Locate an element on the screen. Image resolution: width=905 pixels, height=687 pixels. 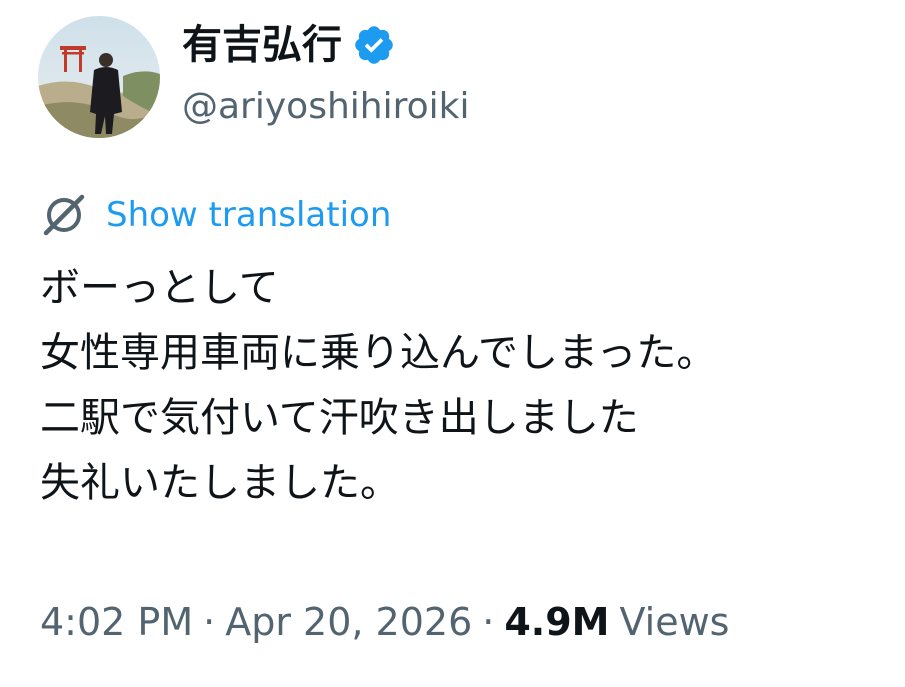
tweet-line: 女性専用車両に乗り込んでしまった。 is located at coordinates (378, 353).